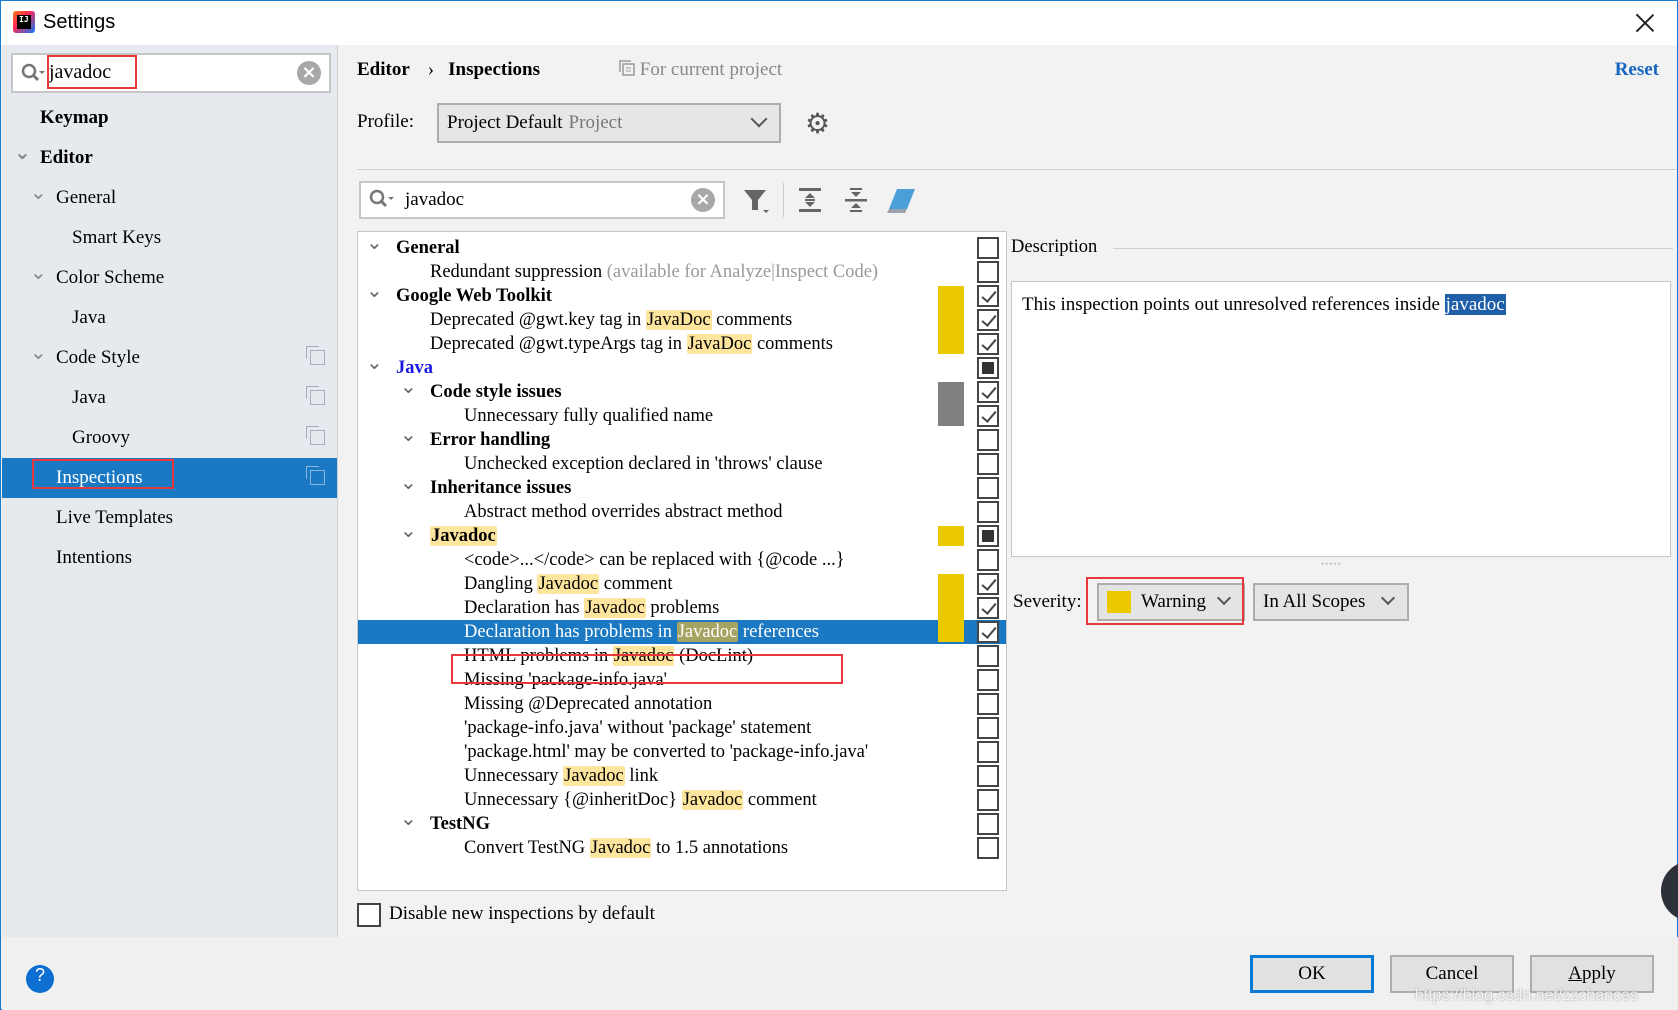 The width and height of the screenshot is (1678, 1010). Describe the element at coordinates (756, 200) in the screenshot. I see `filter-icon` at that location.